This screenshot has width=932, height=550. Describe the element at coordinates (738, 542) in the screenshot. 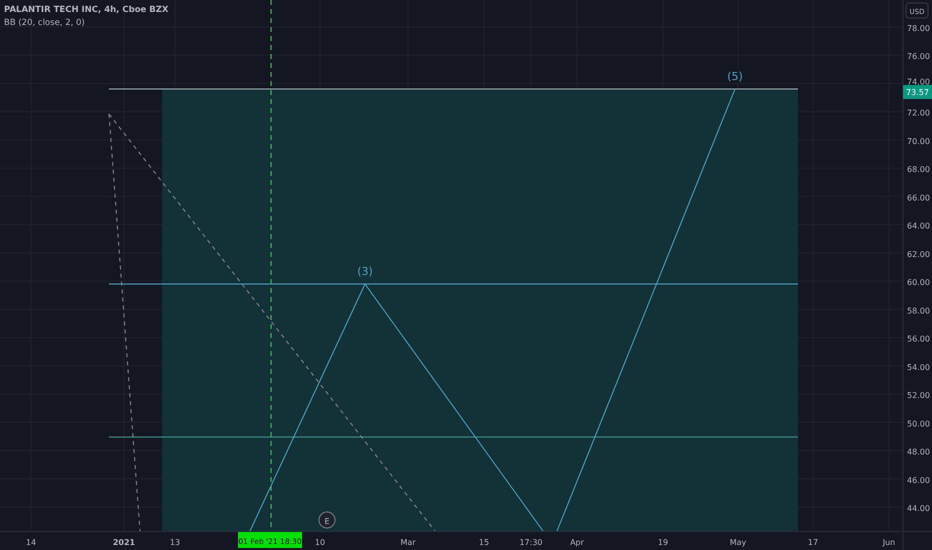

I see `time-tick: May` at that location.